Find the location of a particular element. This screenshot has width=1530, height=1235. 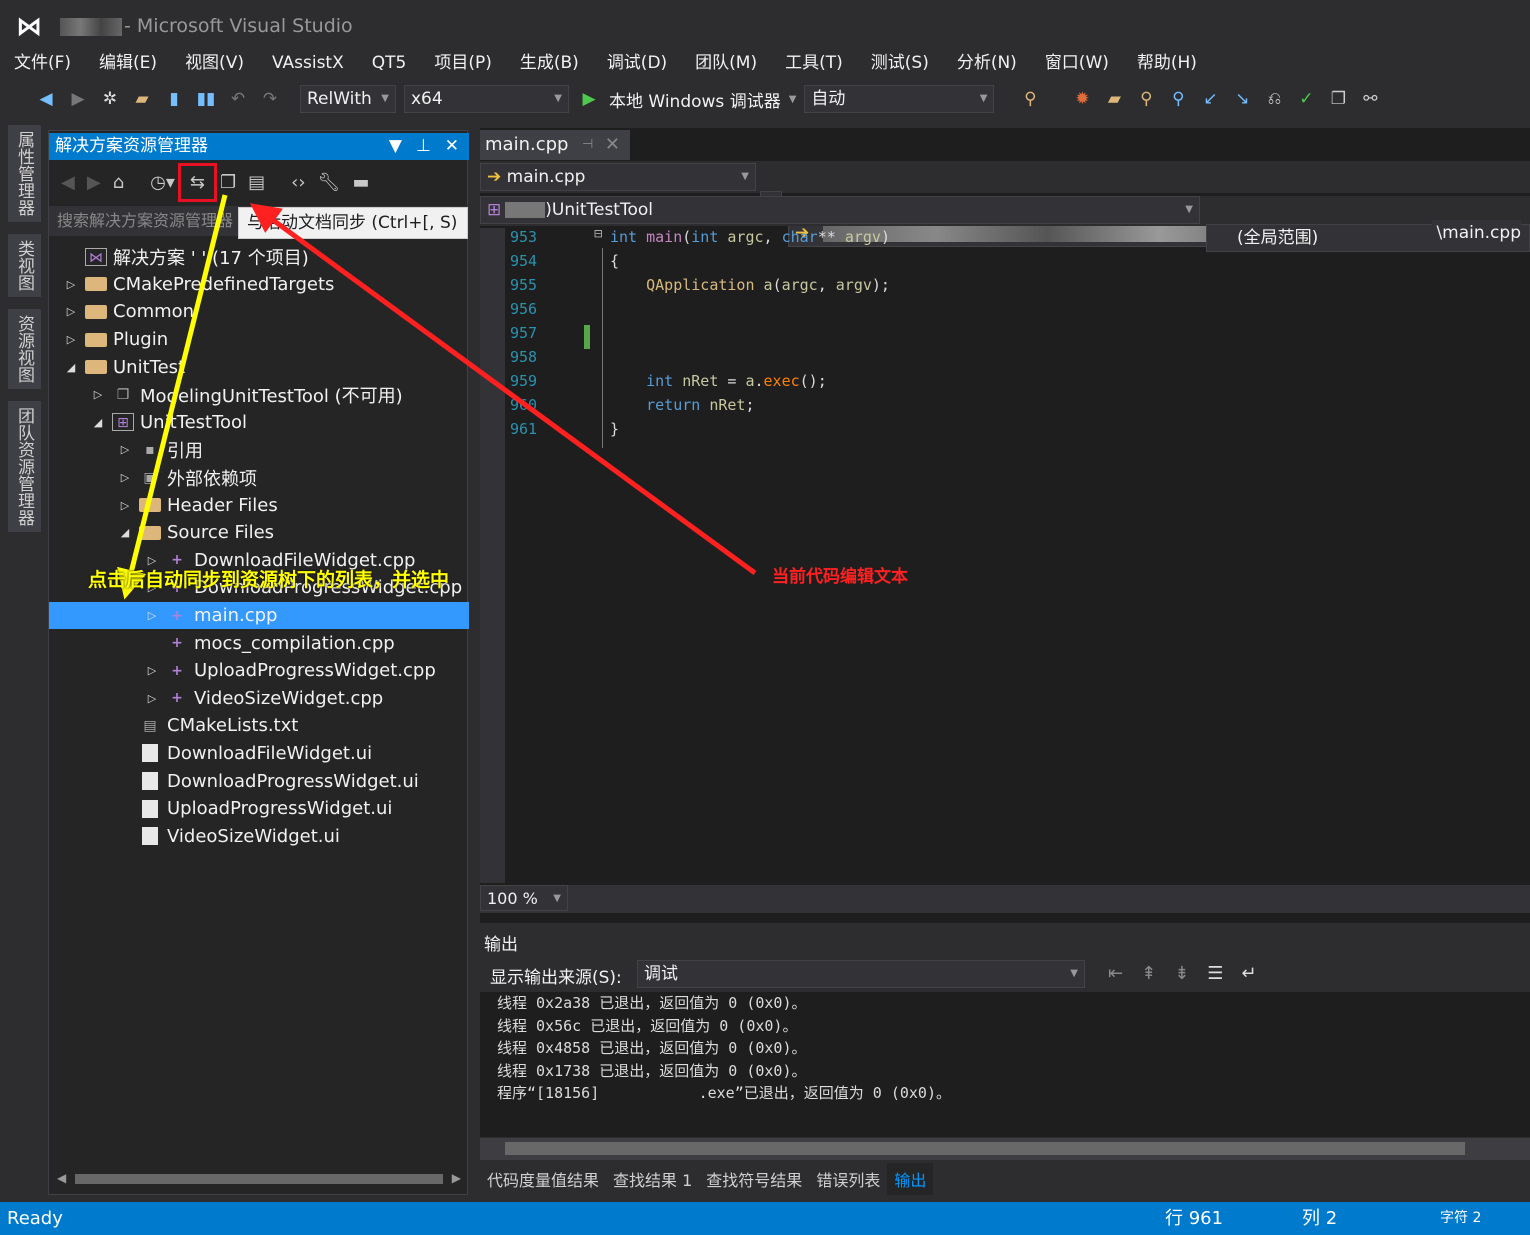

bookmark-tool-icon: ⎌ is located at coordinates (1274, 99).